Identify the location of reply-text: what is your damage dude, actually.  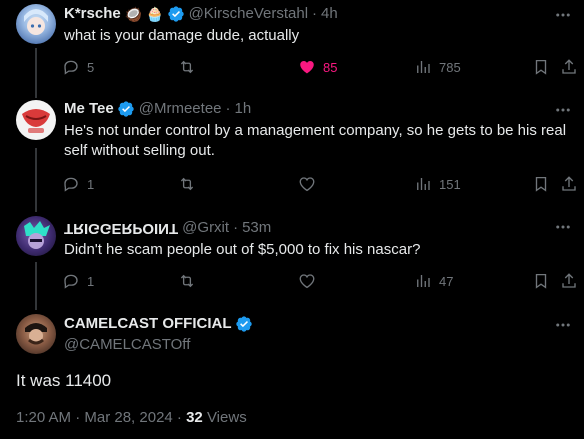
(182, 35).